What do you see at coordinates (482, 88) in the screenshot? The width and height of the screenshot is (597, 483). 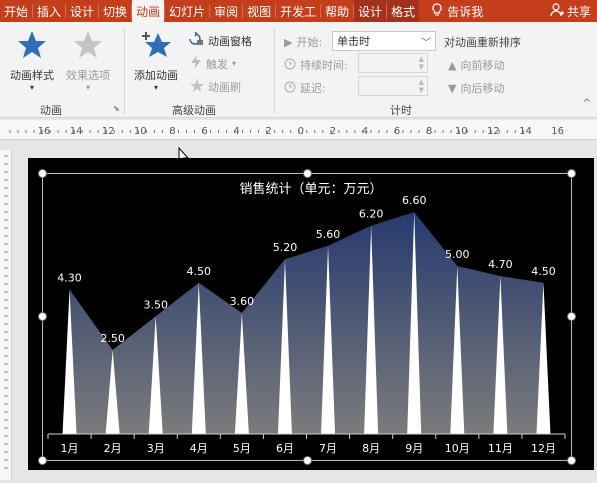 I see `move-later-label: 向后移动` at bounding box center [482, 88].